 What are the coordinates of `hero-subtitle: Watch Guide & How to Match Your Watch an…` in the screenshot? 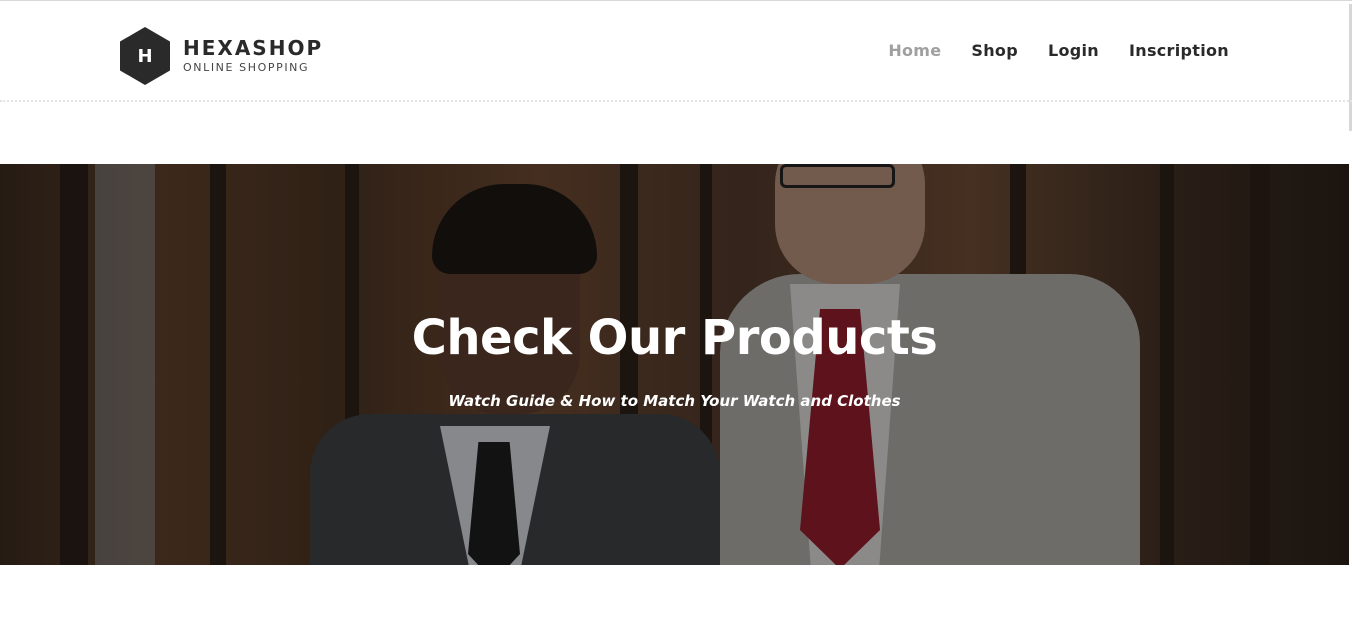 It's located at (674, 401).